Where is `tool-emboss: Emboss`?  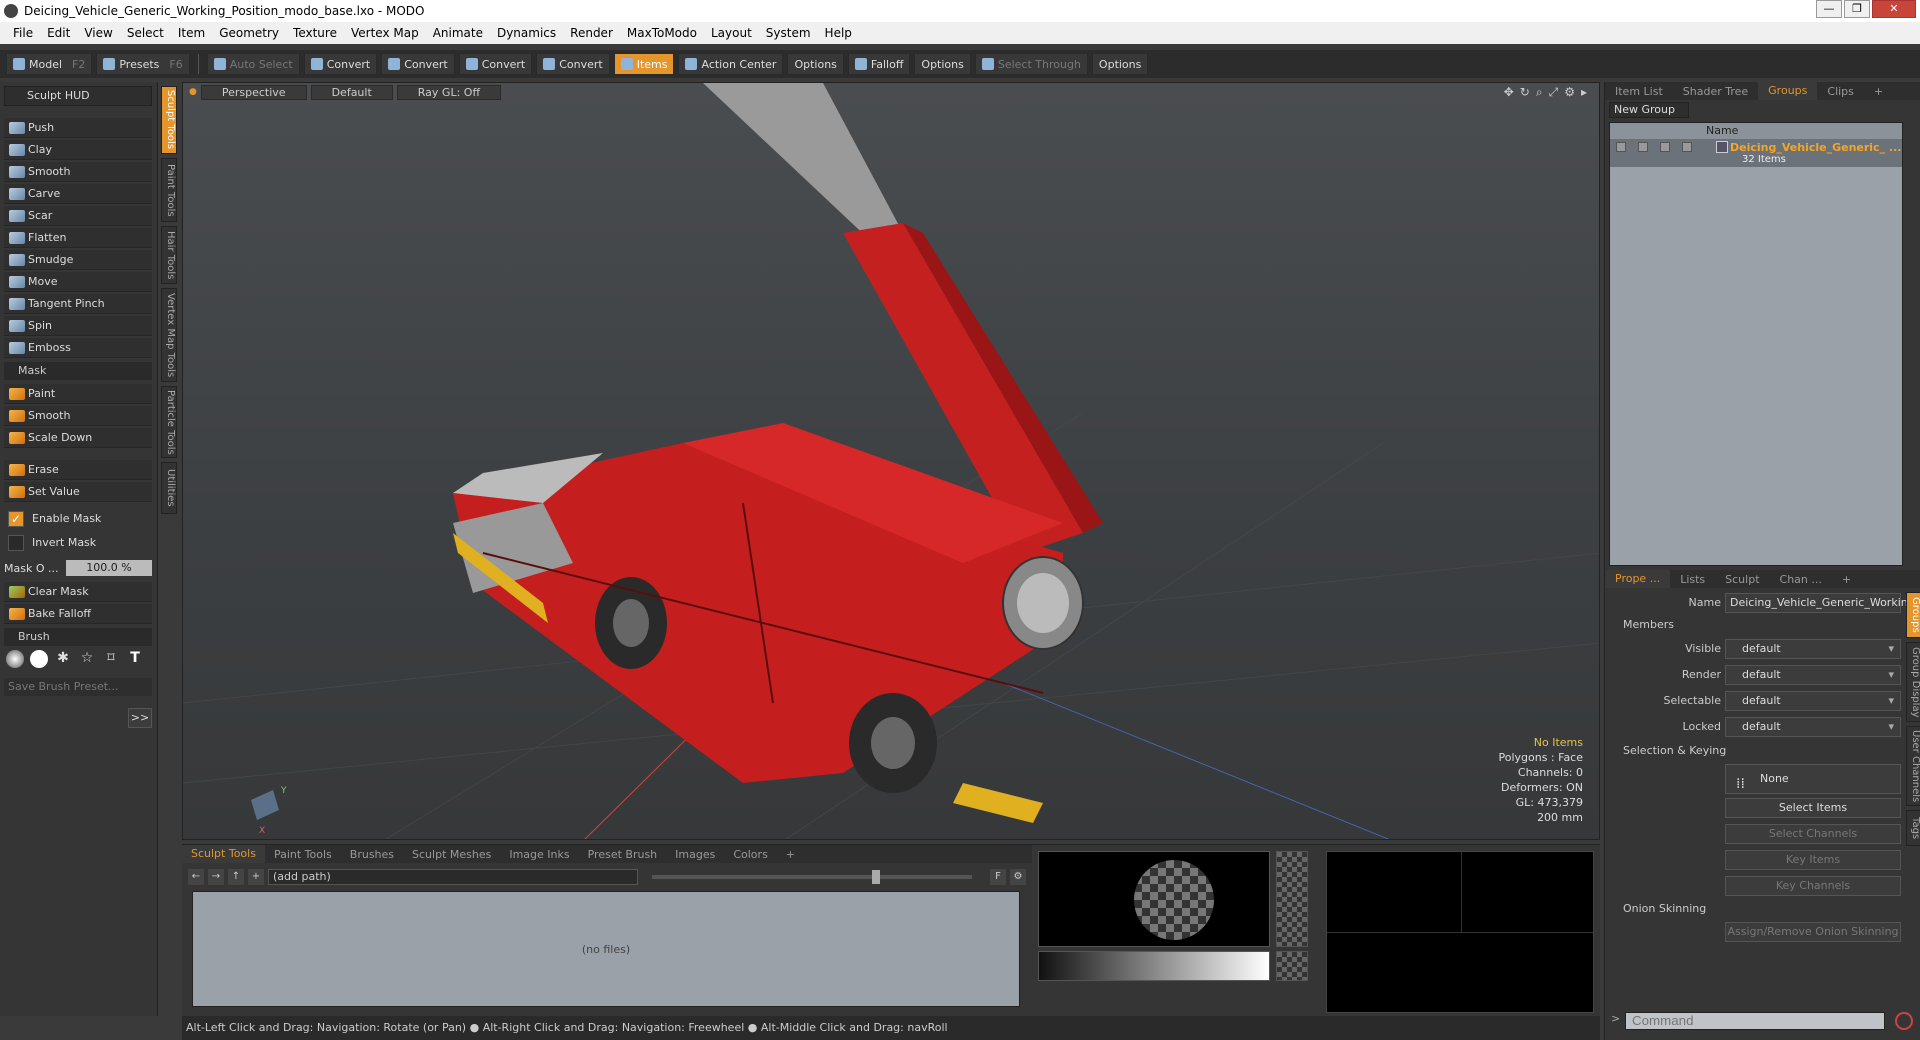
tool-emboss: Emboss is located at coordinates (78, 348).